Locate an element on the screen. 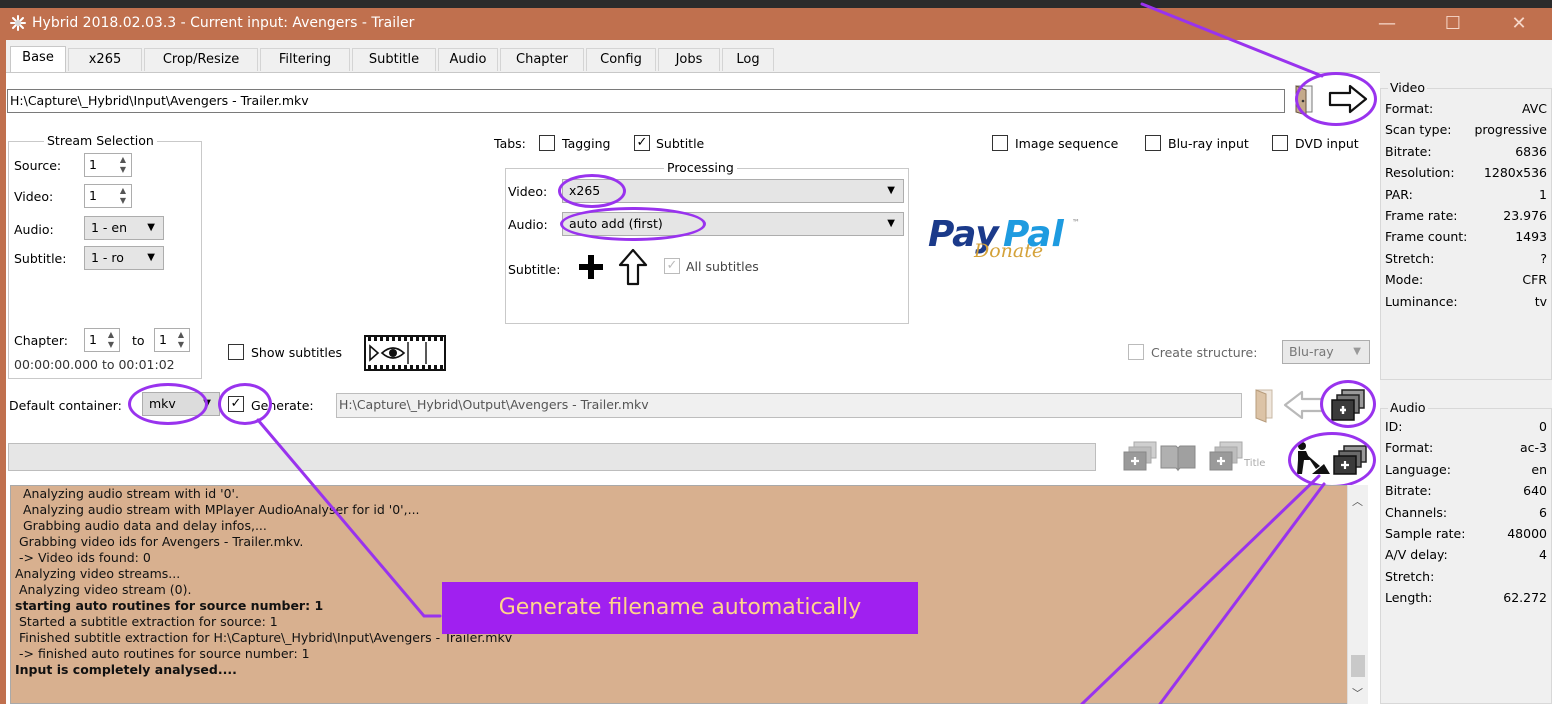  video-info-row: Mode: CFR is located at coordinates (1466, 279).